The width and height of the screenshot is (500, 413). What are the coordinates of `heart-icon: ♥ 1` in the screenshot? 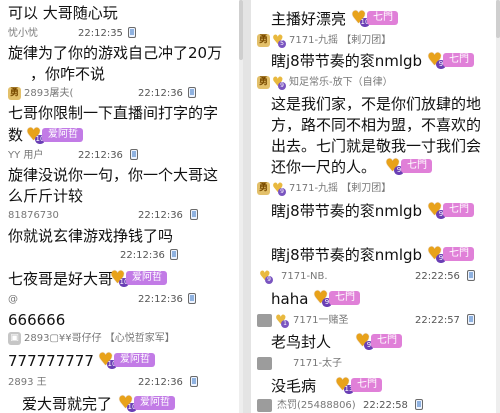 It's located at (282, 321).